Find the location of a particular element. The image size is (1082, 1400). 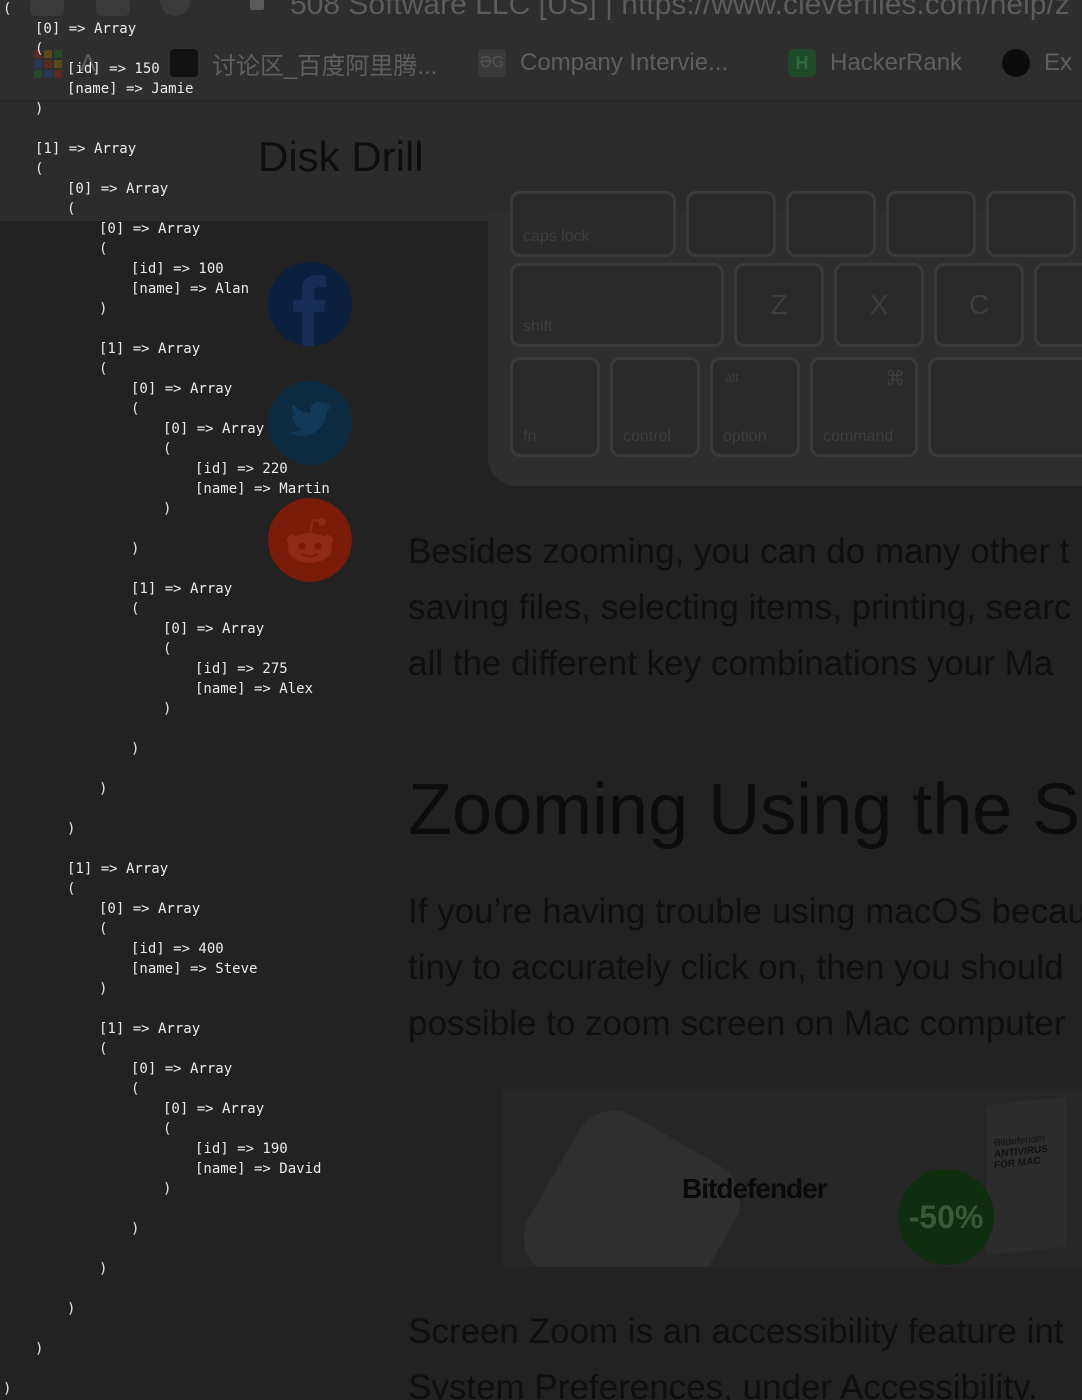

key-label: option is located at coordinates (745, 436).